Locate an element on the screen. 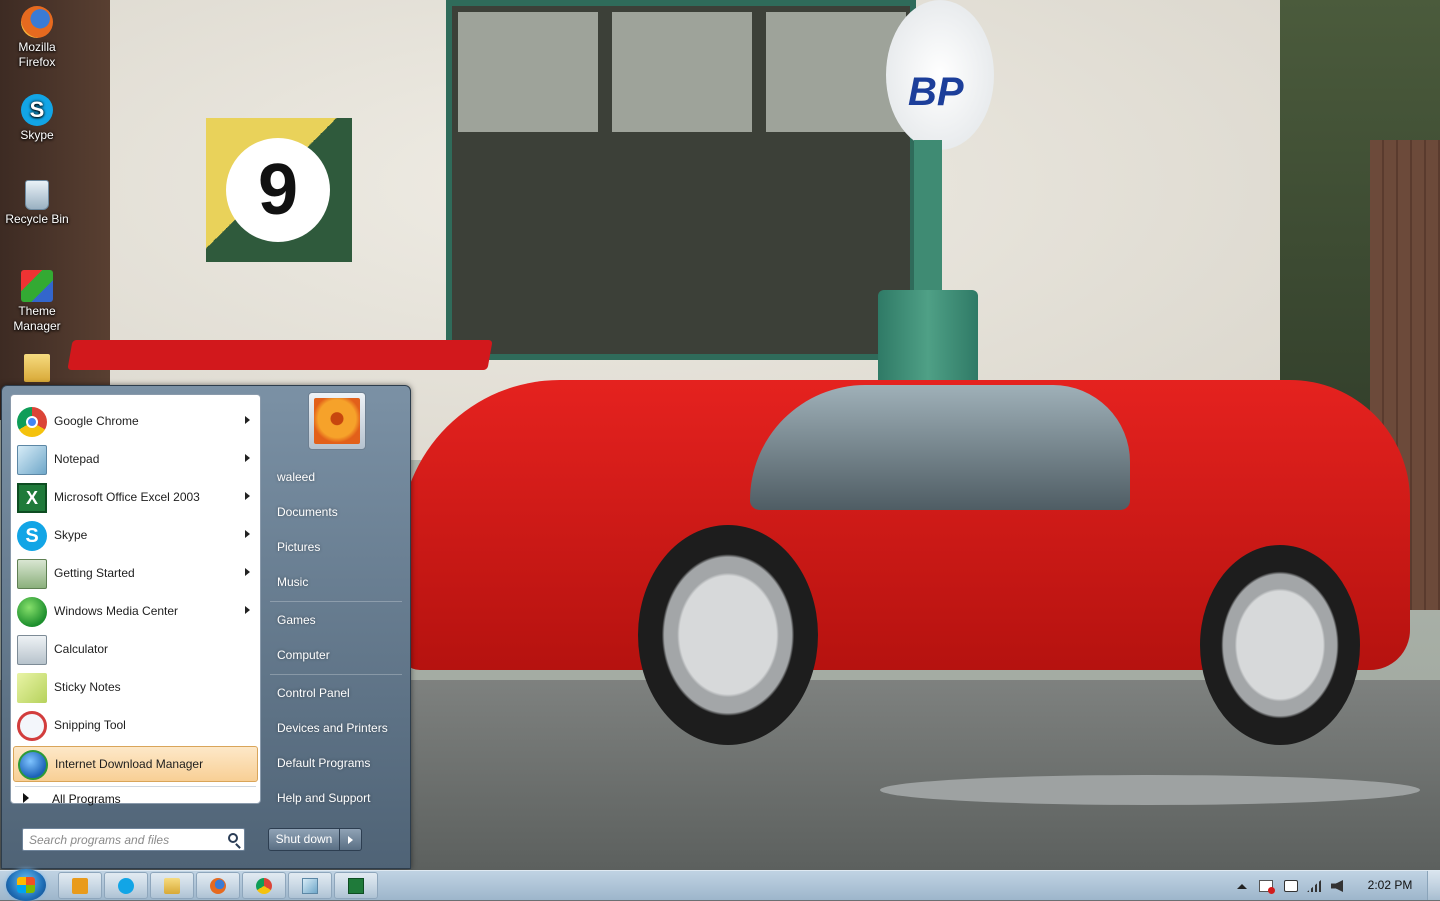  program-windows-media-center: Windows Media Center is located at coordinates (135, 612).